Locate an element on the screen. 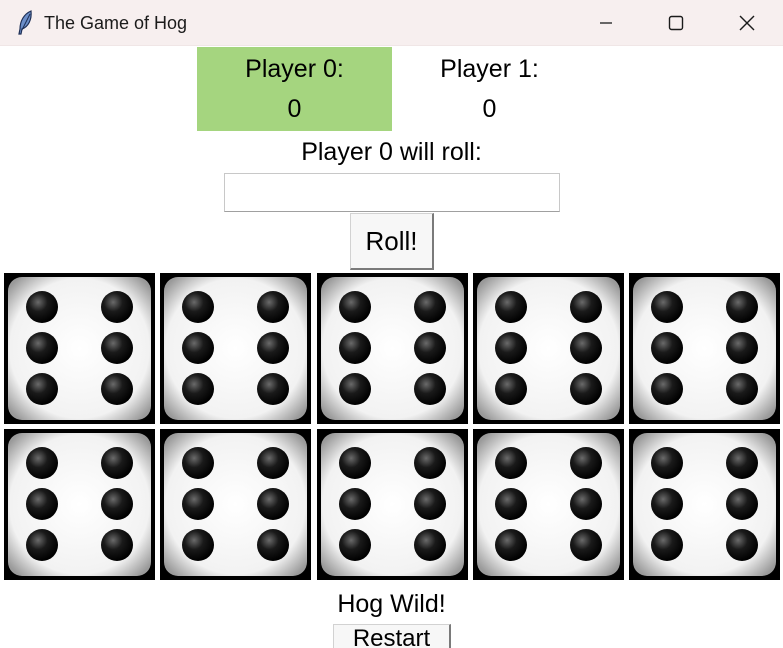 This screenshot has height=648, width=783. player-0-label: Player 0: is located at coordinates (294, 69).